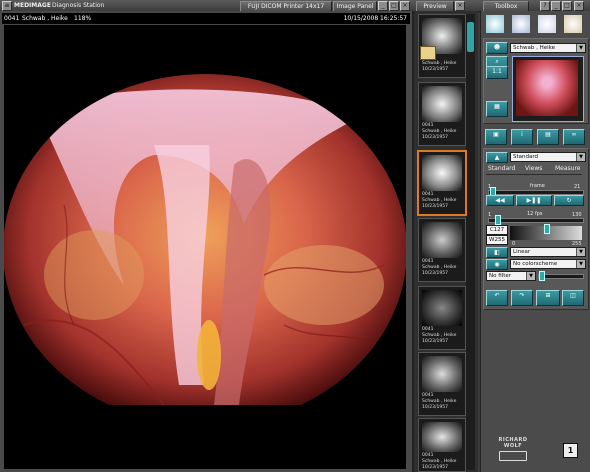 The image size is (590, 472). What do you see at coordinates (569, 200) in the screenshot?
I see `loop-button: ↻` at bounding box center [569, 200].